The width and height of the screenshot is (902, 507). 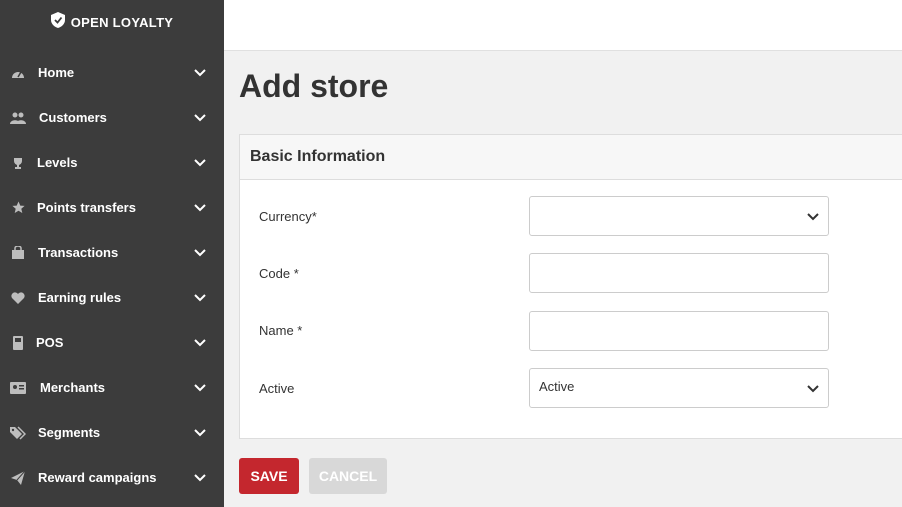 I want to click on brand-name: OPEN LOYALTY, so click(x=122, y=22).